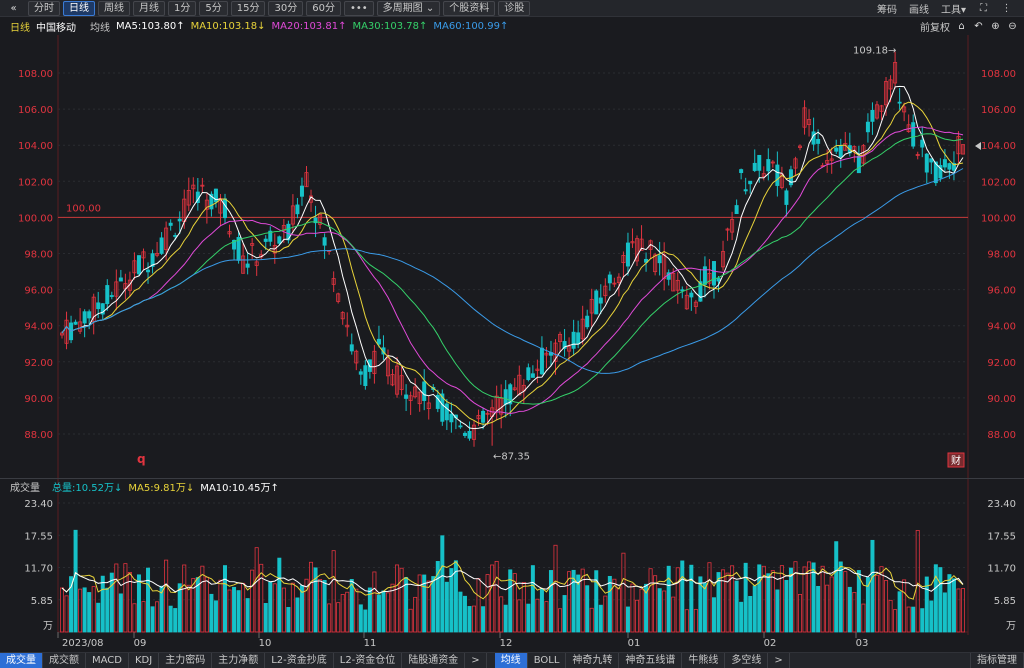 Image resolution: width=1024 pixels, height=668 pixels. What do you see at coordinates (511, 660) in the screenshot?
I see `indicator-tab-10: 均线` at bounding box center [511, 660].